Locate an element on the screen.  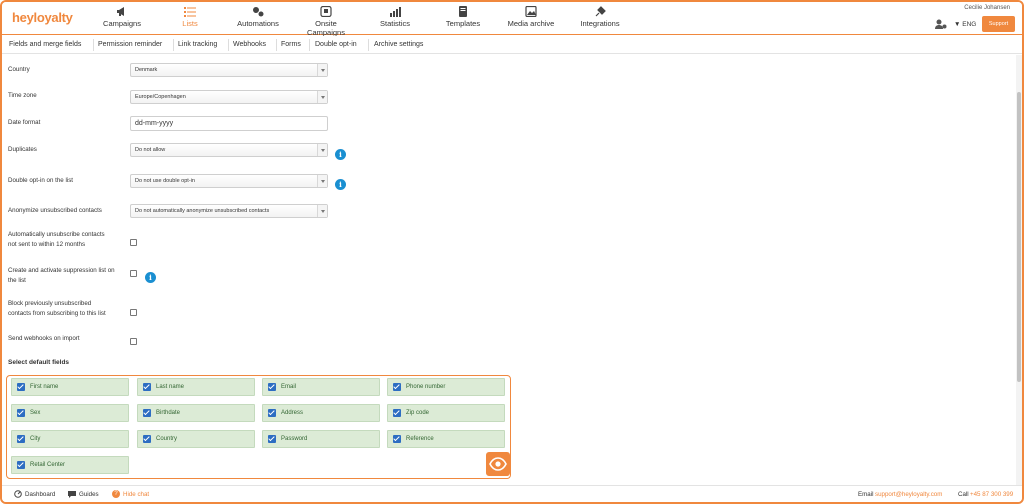
support-button: Support is located at coordinates (998, 24).